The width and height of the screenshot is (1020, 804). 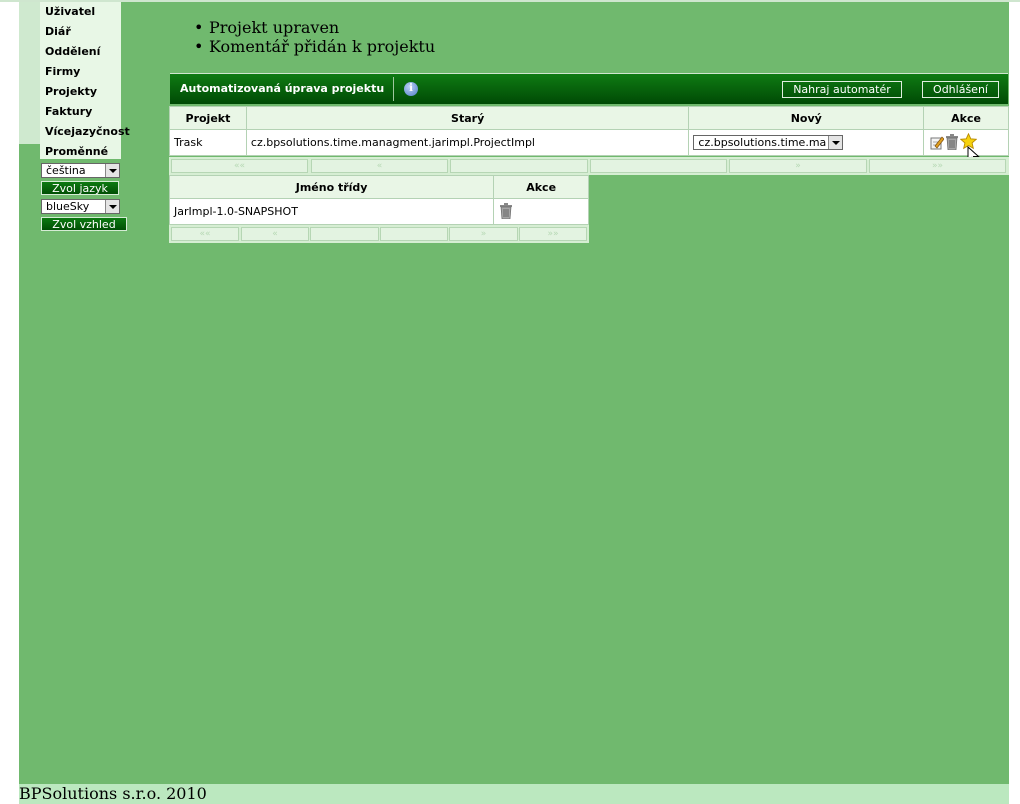 I want to click on language-select: čeština, so click(x=80, y=170).